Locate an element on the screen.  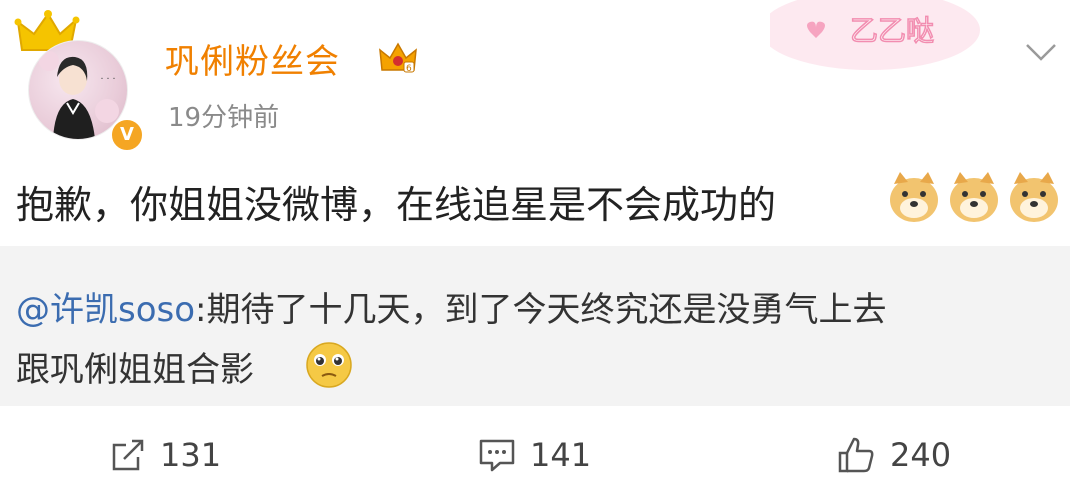
thumbs-up-icon is located at coordinates (856, 455).